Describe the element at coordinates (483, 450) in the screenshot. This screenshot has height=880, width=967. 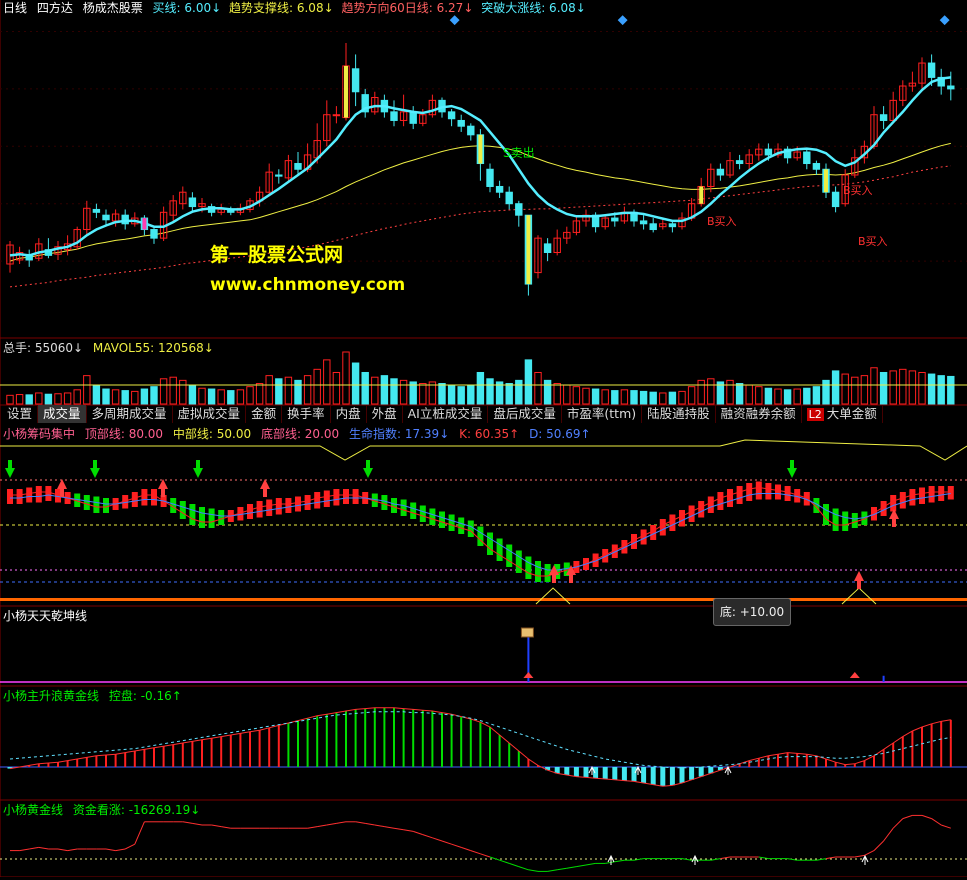
I see `top-envelope-line` at that location.